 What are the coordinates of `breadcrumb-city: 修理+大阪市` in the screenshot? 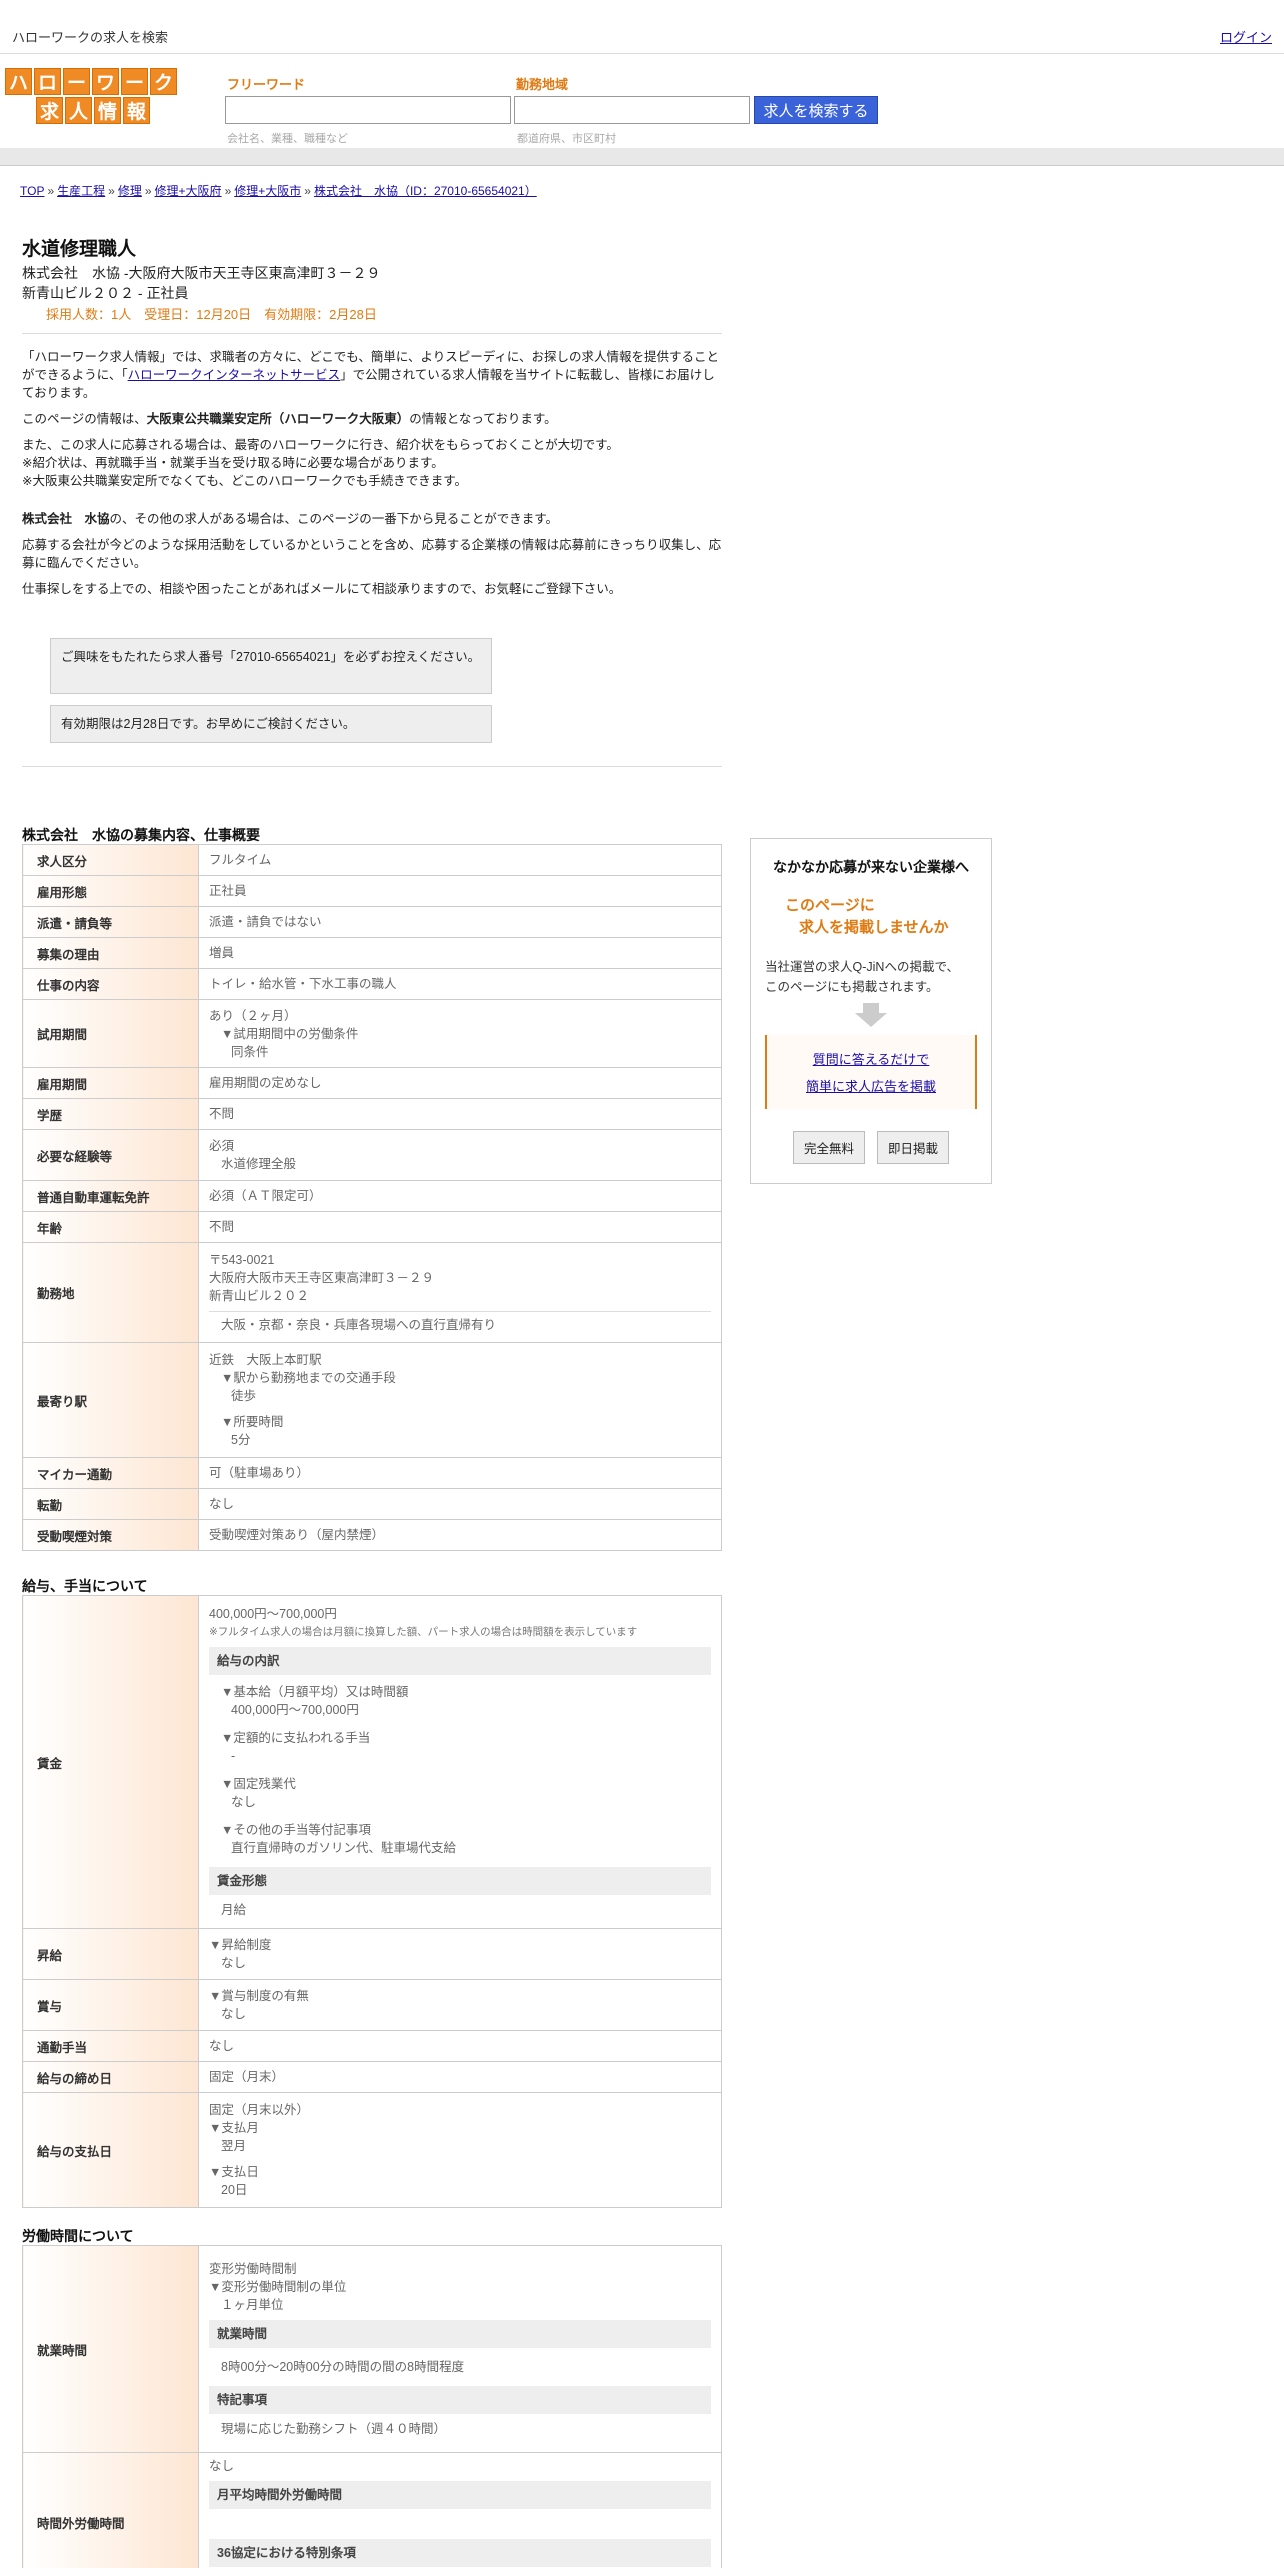 It's located at (267, 191).